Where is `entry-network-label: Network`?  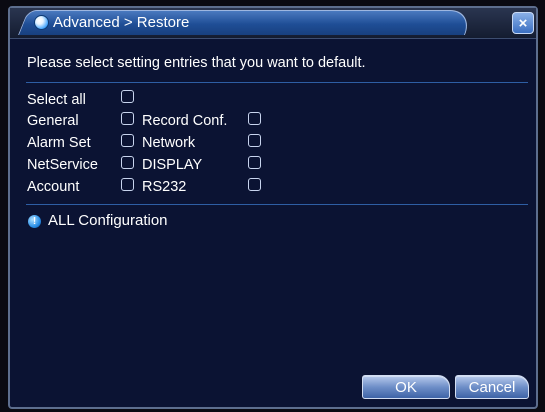
entry-network-label: Network is located at coordinates (169, 143).